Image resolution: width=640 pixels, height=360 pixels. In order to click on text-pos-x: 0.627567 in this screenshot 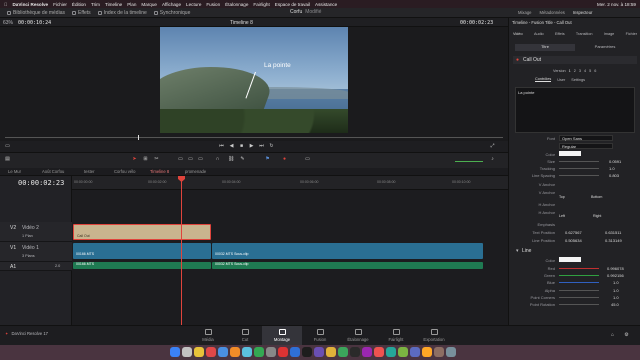, I will do `click(573, 232)`.